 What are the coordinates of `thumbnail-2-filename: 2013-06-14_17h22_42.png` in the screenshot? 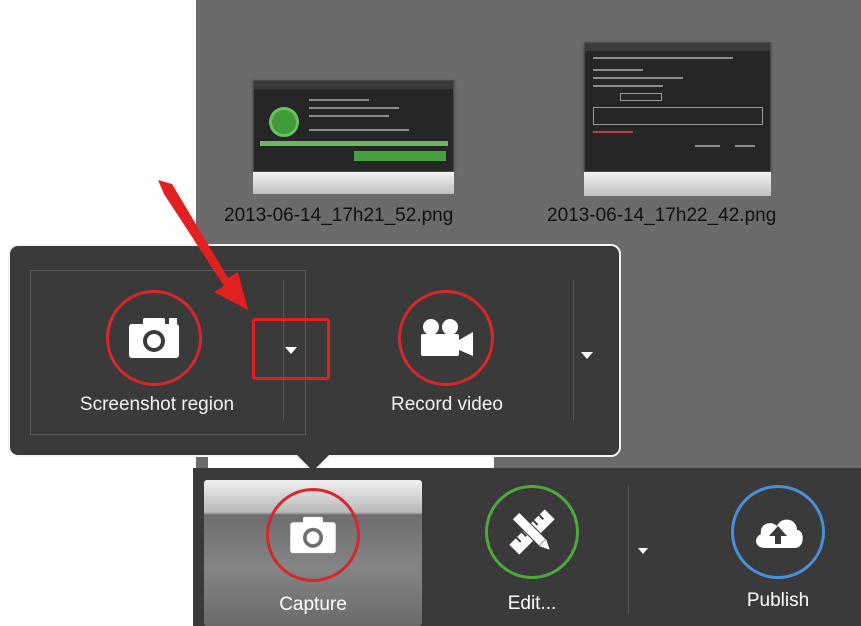 It's located at (661, 216).